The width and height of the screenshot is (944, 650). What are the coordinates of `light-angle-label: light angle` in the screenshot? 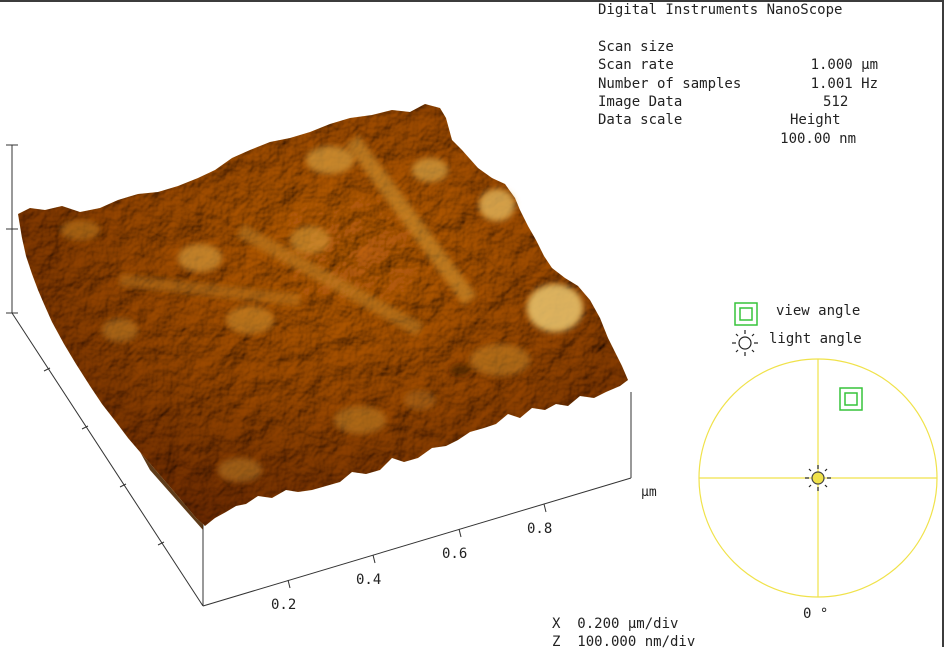 It's located at (815, 339).